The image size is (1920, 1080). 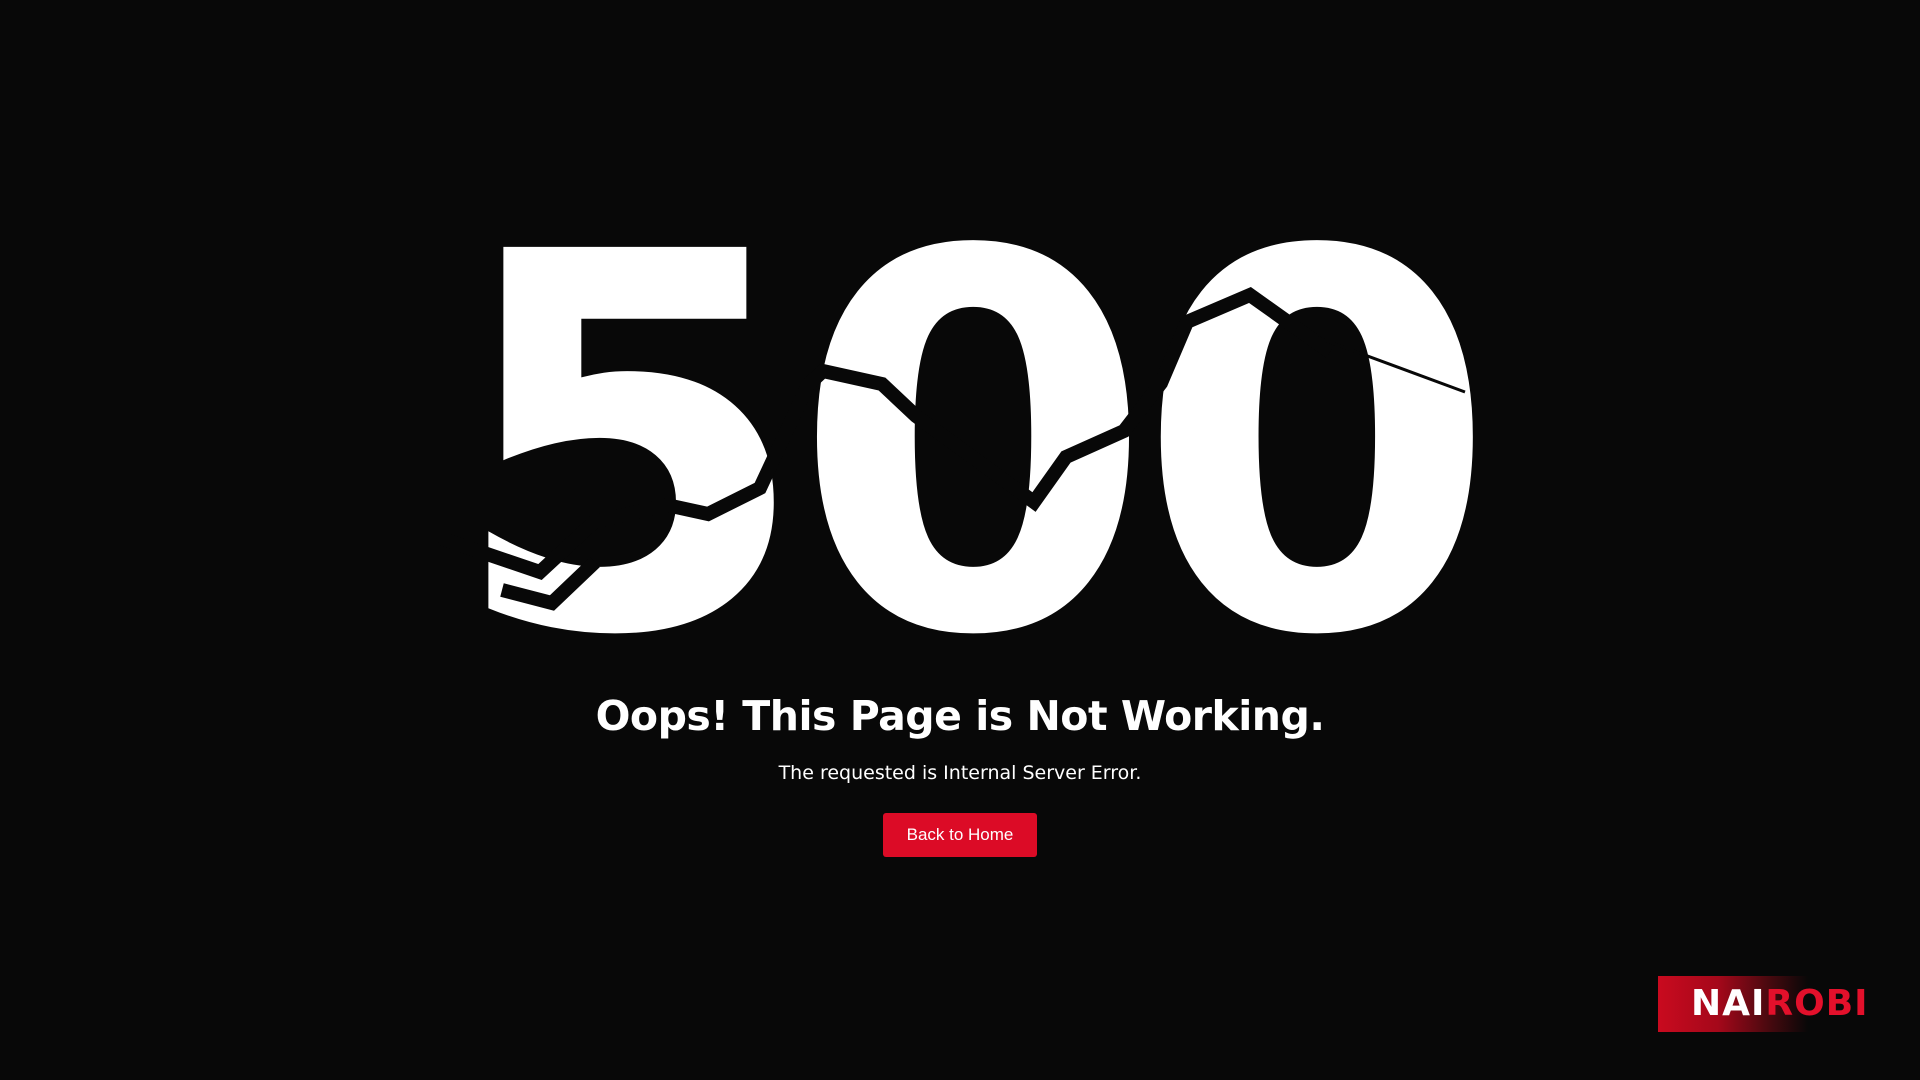 I want to click on logo-text-red: ROBI, so click(x=1817, y=1003).